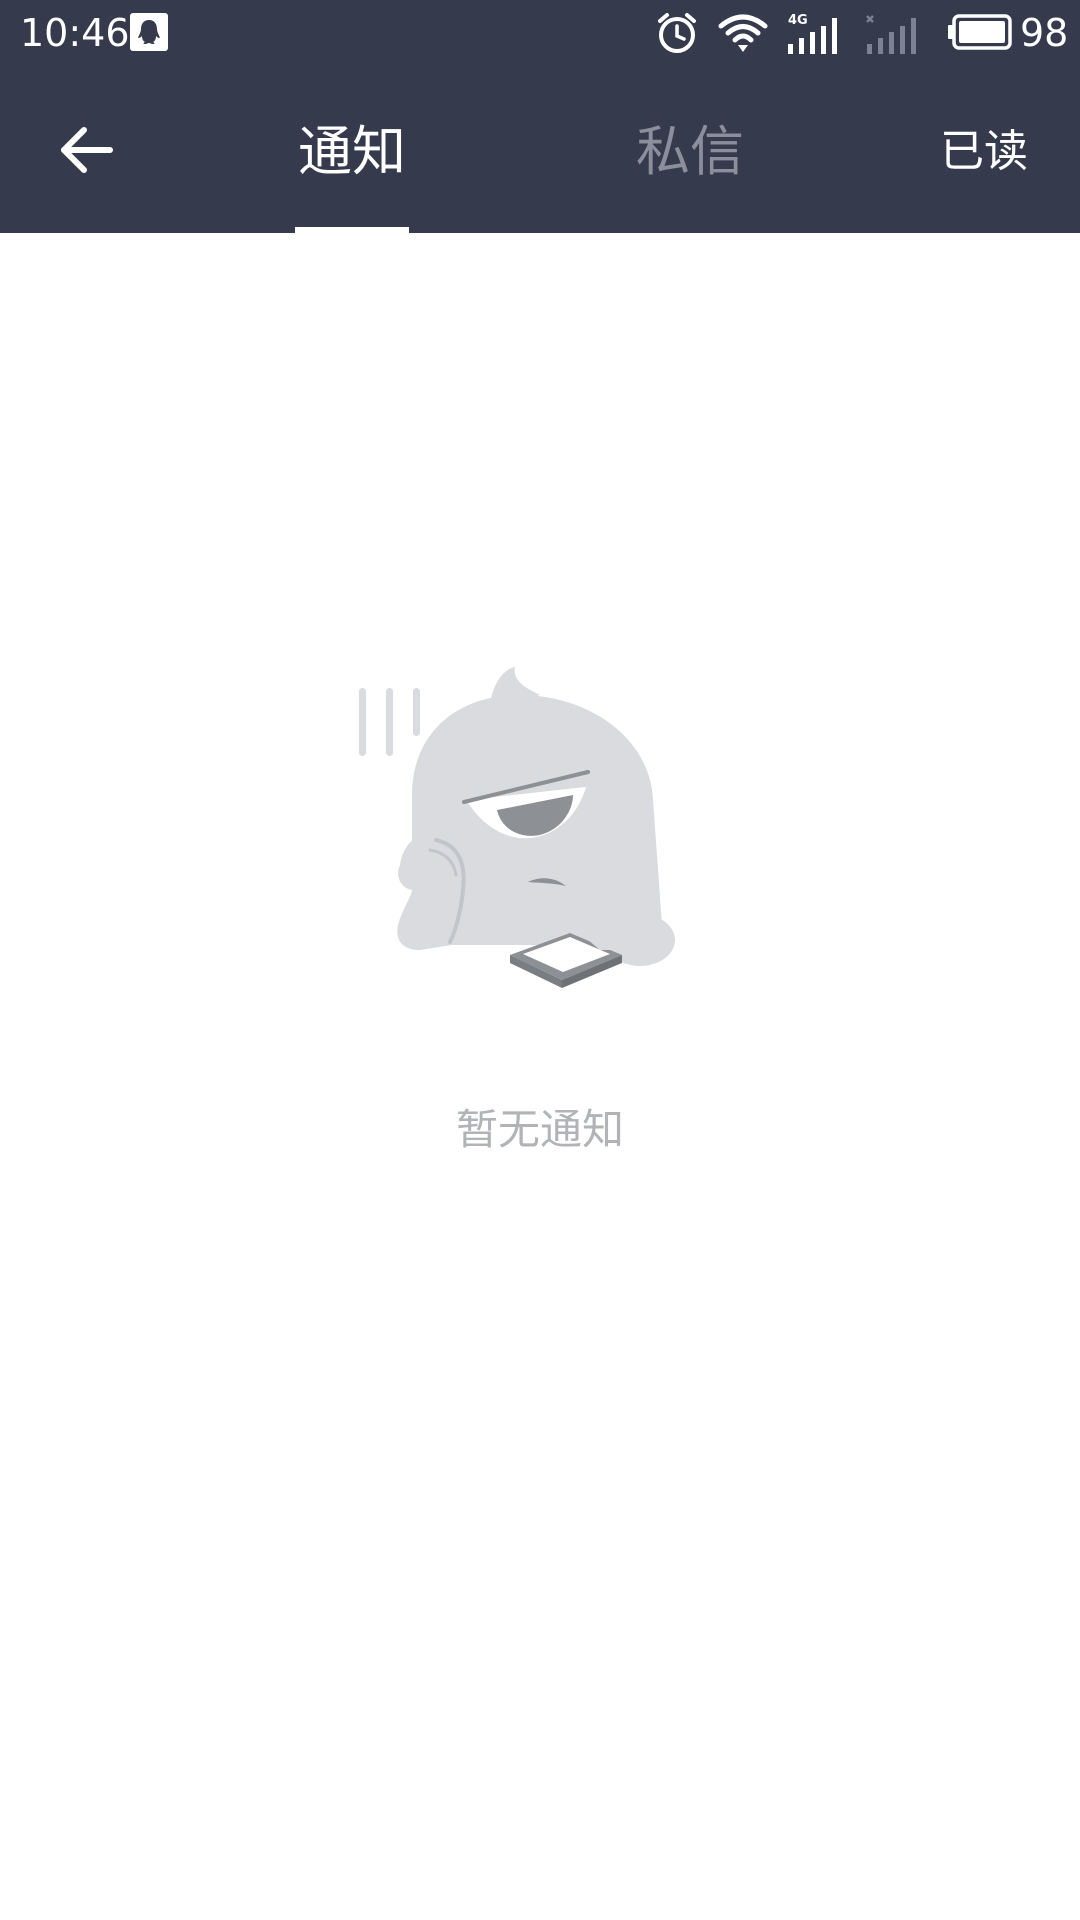  Describe the element at coordinates (1044, 33) in the screenshot. I see `battery-level: 98` at that location.